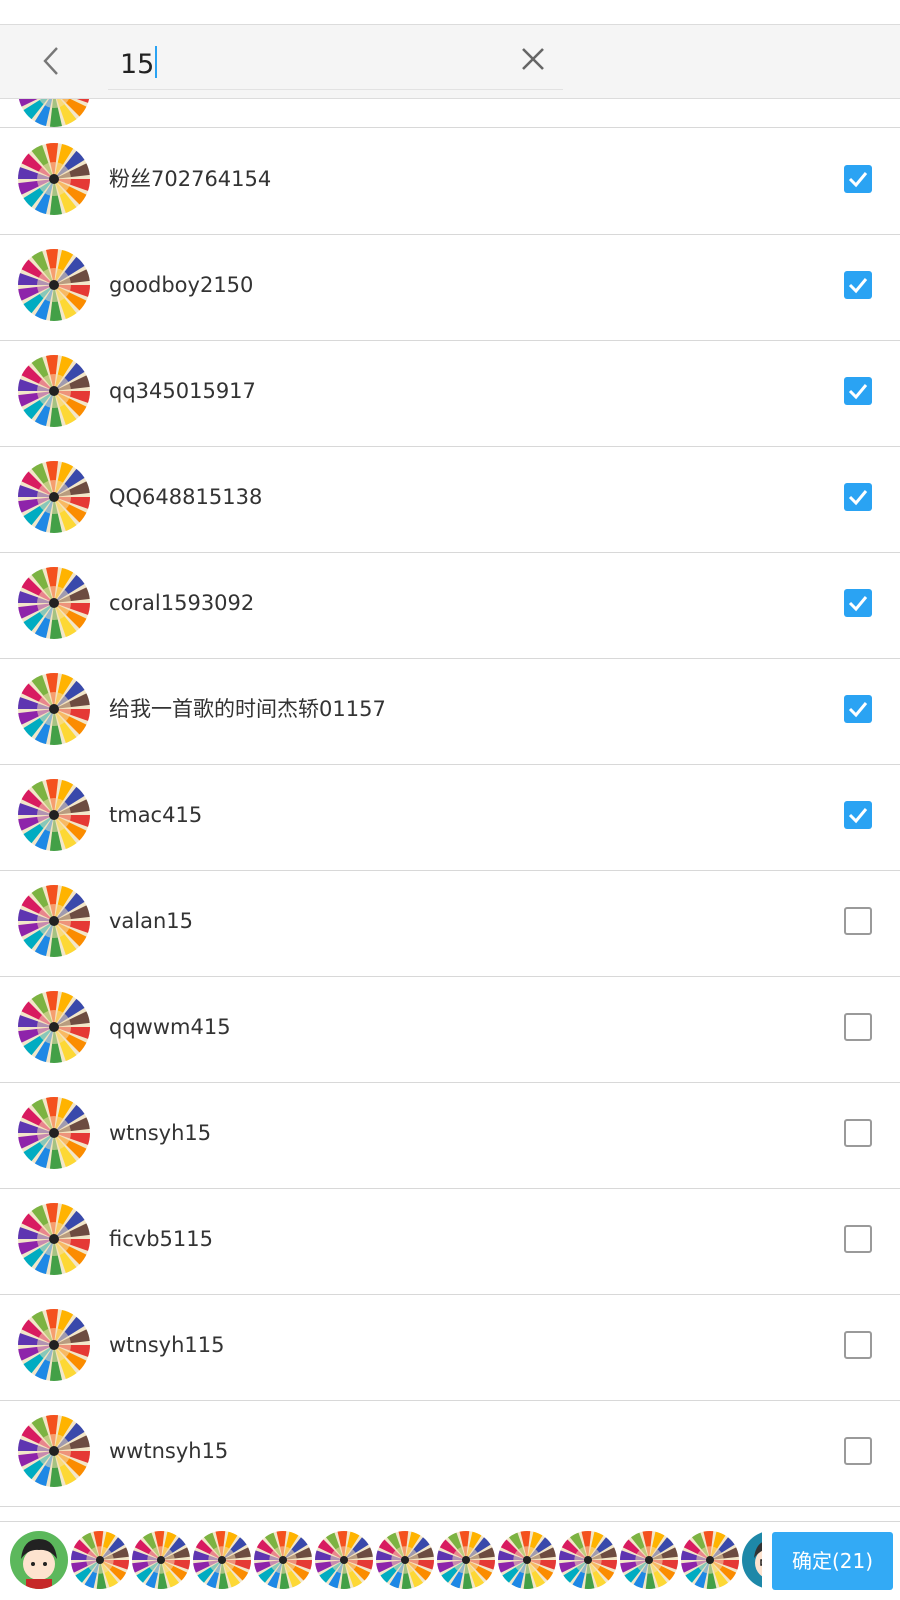 The width and height of the screenshot is (900, 1600). What do you see at coordinates (450, 1029) in the screenshot?
I see `list-item: qqwwm415` at bounding box center [450, 1029].